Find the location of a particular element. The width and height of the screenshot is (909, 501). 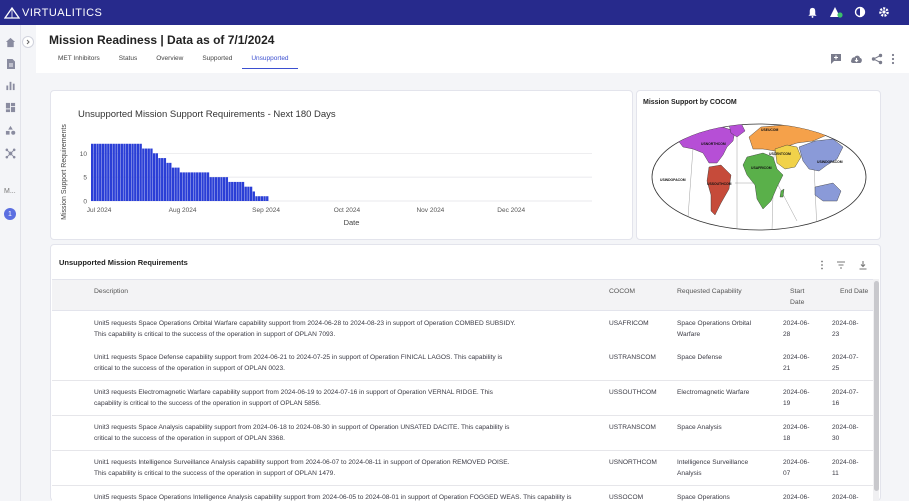

theme-toggle-icon is located at coordinates (860, 12).